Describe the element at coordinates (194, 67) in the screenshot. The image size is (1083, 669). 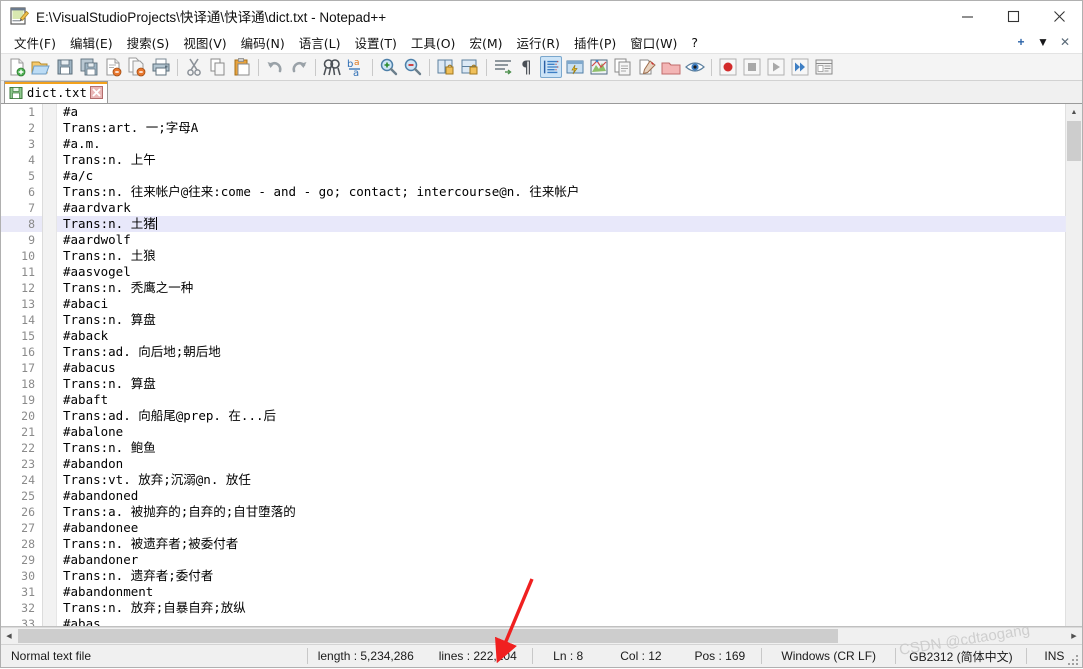
I see `cut-icon` at that location.